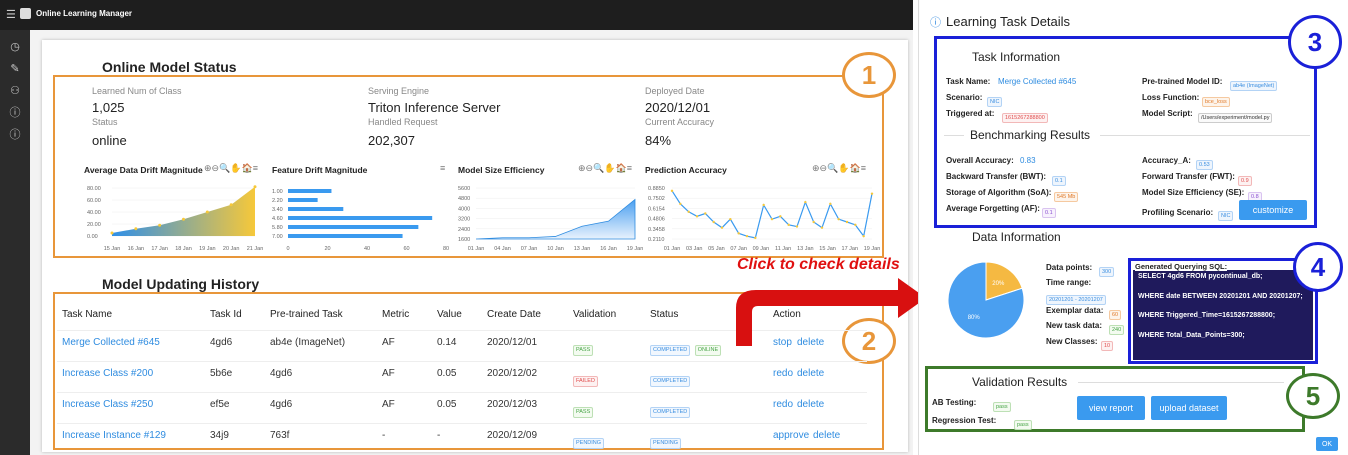 This screenshot has height=455, width=1348. Describe the element at coordinates (384, 435) in the screenshot. I see `metric: -` at that location.